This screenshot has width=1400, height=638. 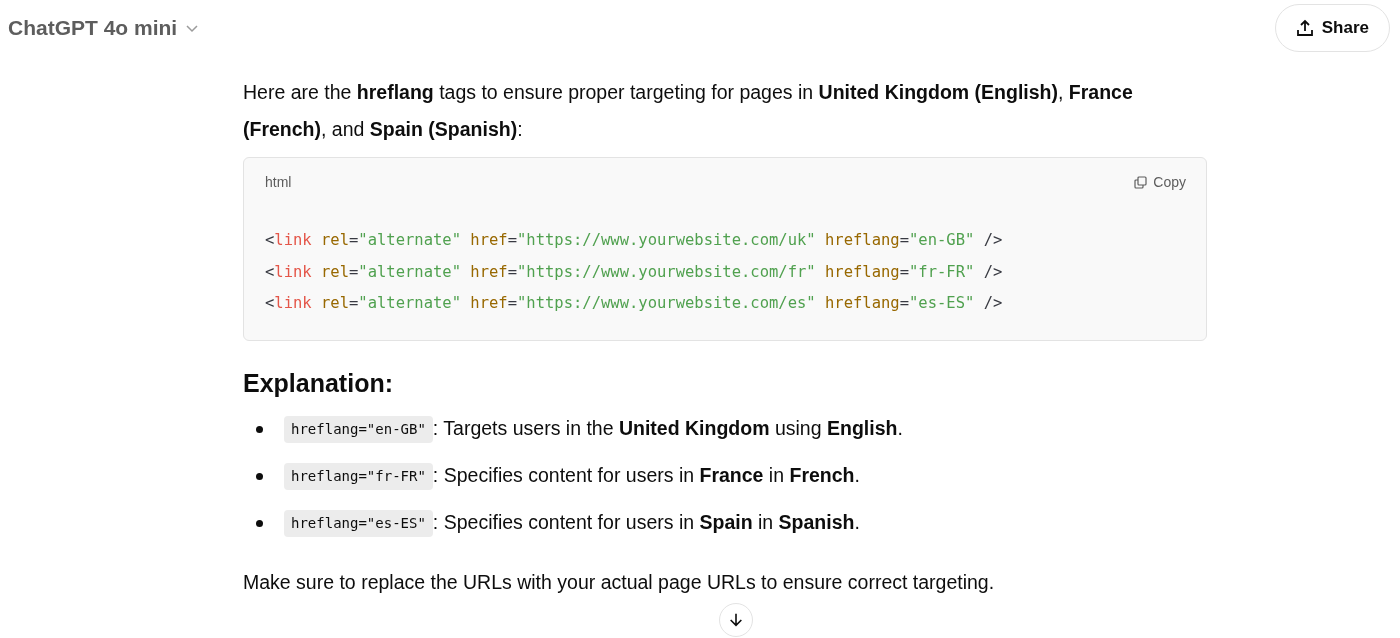 I want to click on code-line: <link rel="alternate" href="https://www.yourwebsite.com/uk" hreflang="en-GB" />, so click(x=634, y=240).